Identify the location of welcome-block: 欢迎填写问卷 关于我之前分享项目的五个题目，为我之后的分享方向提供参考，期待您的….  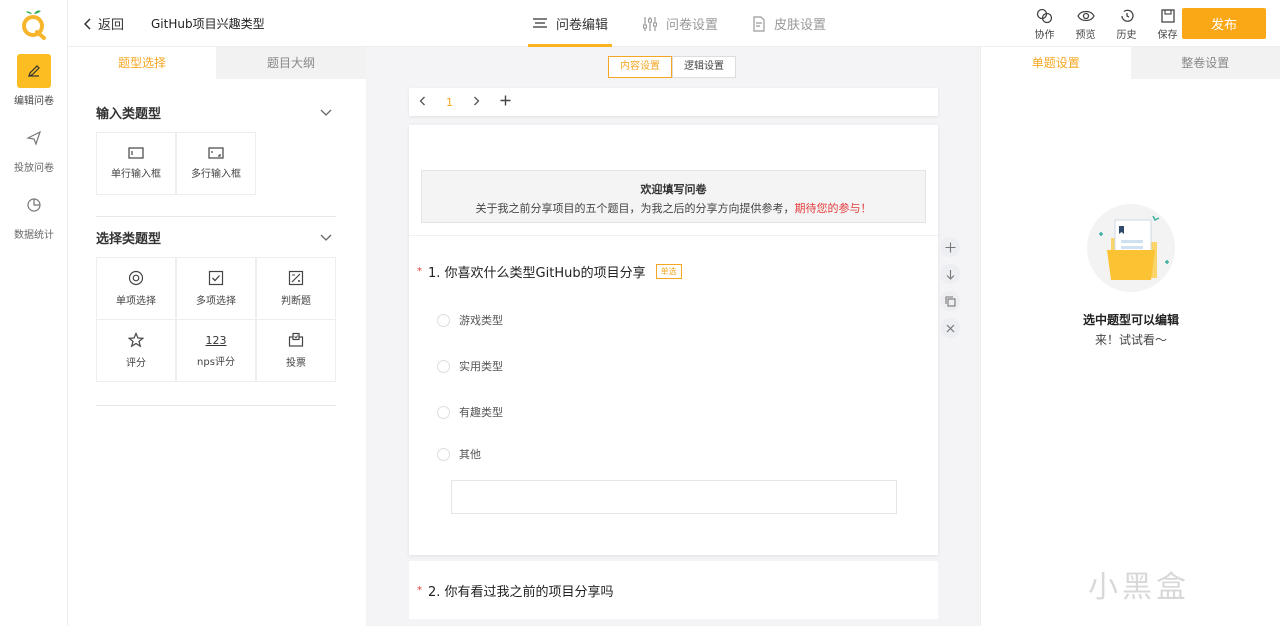
(673, 196).